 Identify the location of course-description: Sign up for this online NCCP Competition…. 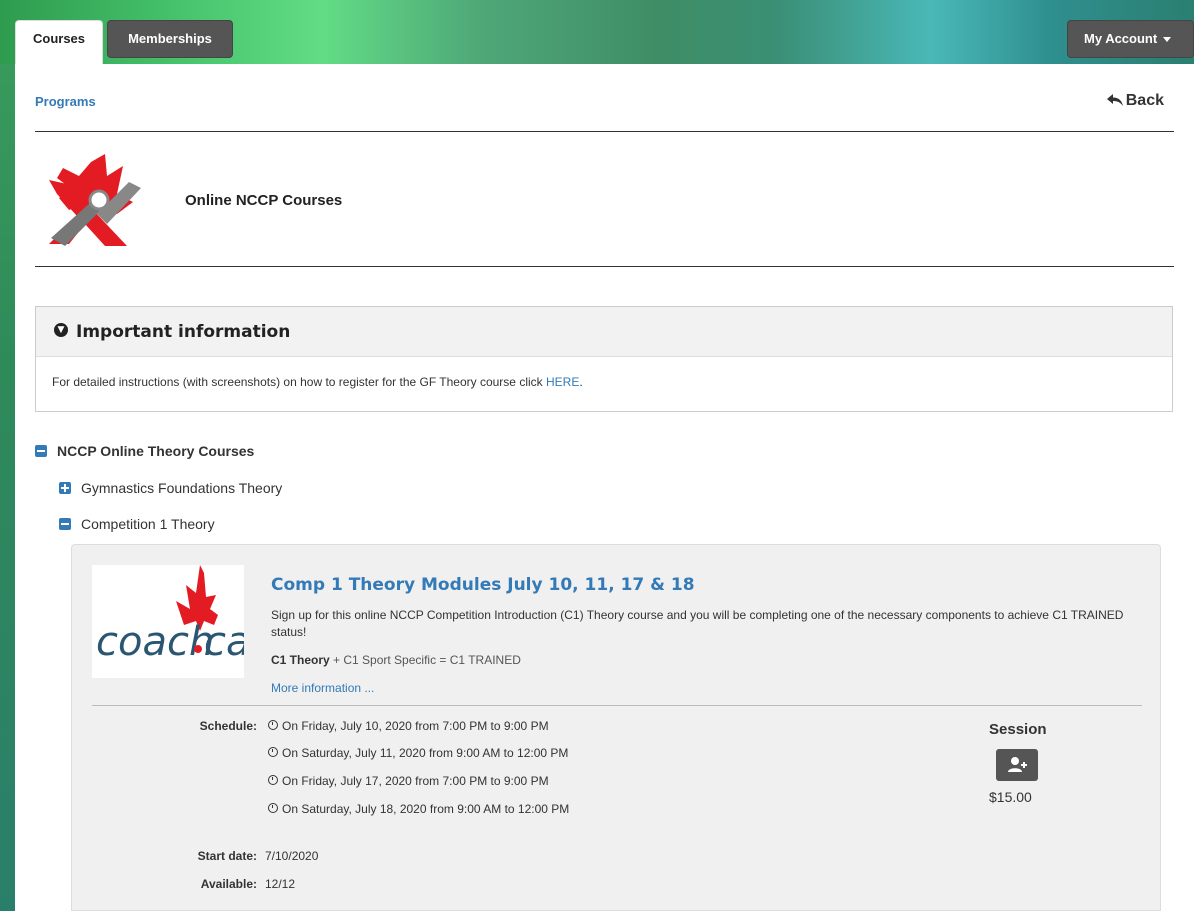
(697, 623).